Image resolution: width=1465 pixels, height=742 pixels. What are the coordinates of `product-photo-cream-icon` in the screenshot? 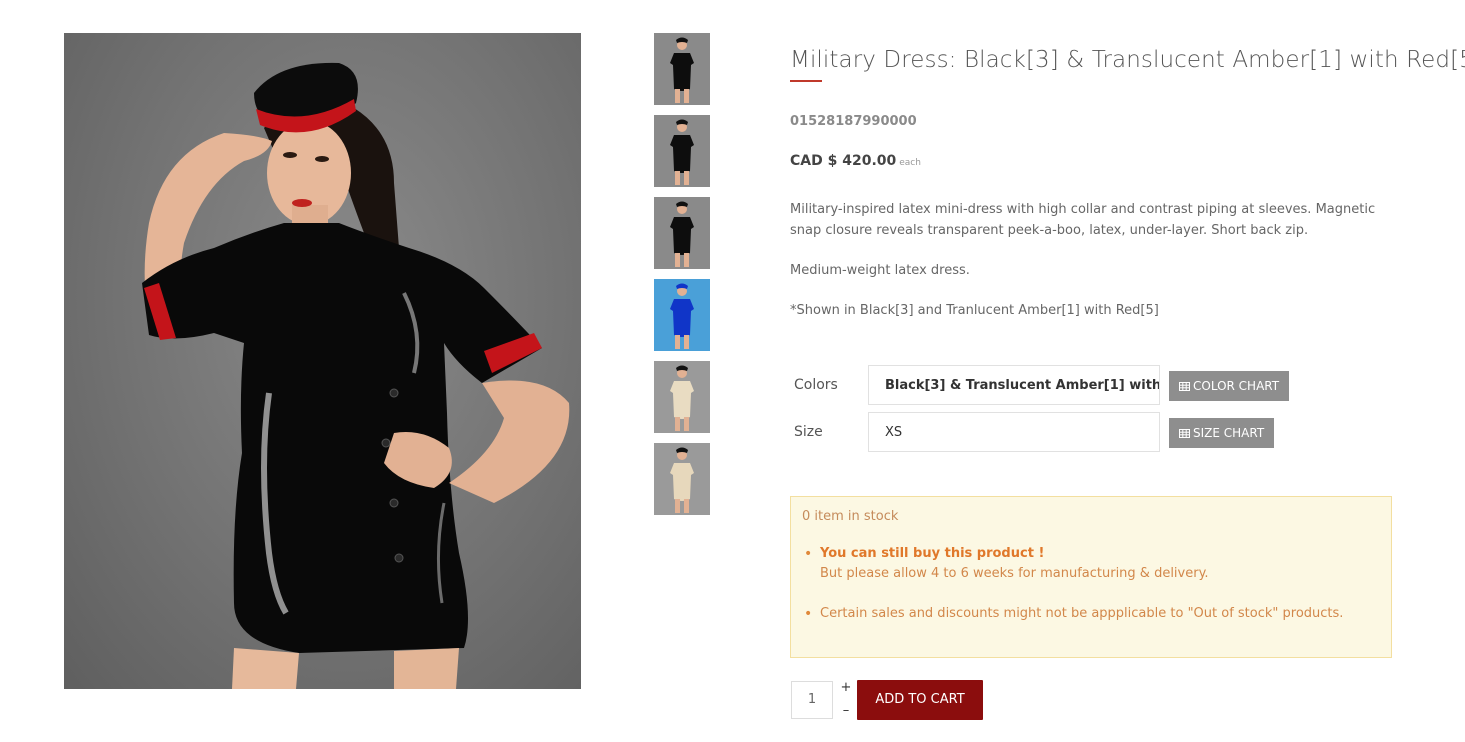 It's located at (682, 397).